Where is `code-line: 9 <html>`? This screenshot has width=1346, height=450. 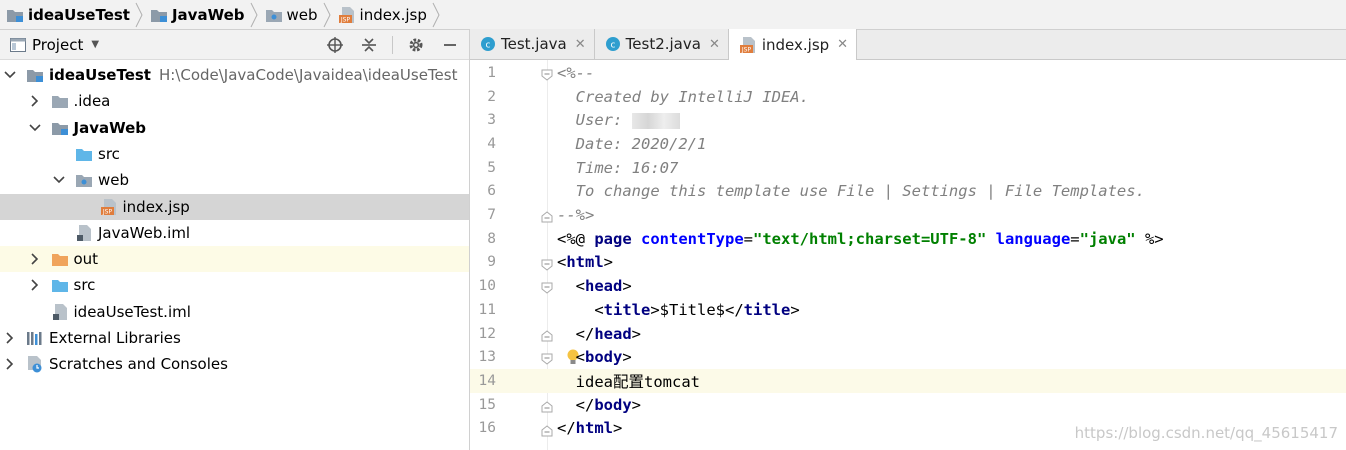 code-line: 9 <html> is located at coordinates (908, 263).